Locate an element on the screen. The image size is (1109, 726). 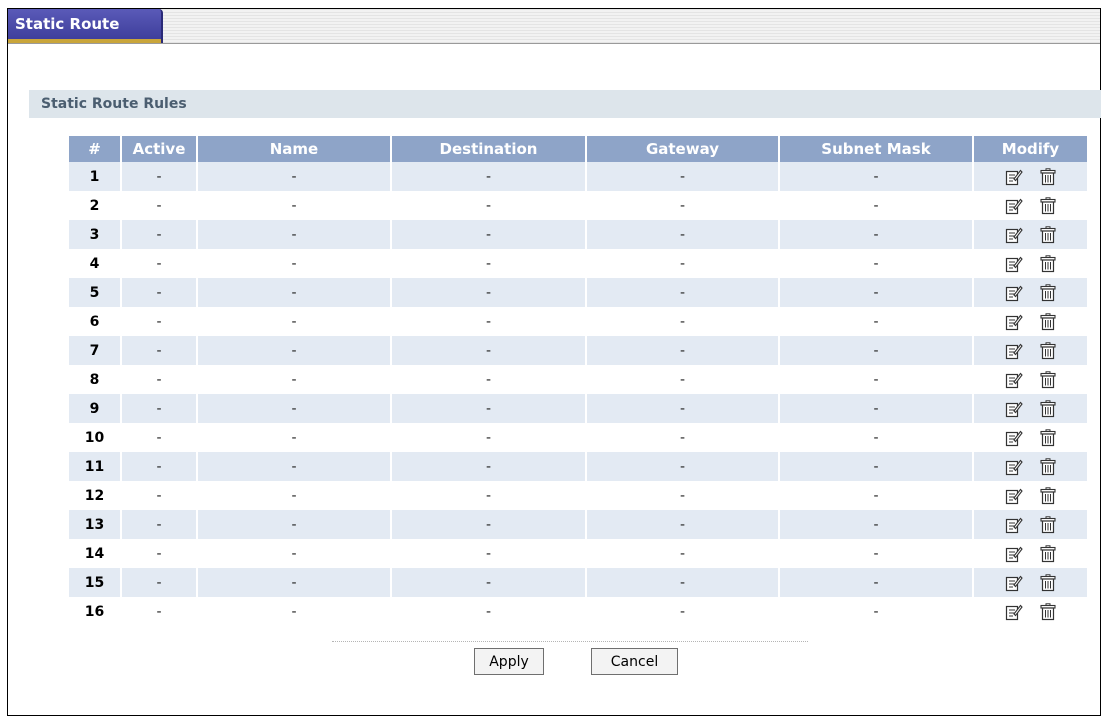
header-destination: Destination is located at coordinates (489, 149).